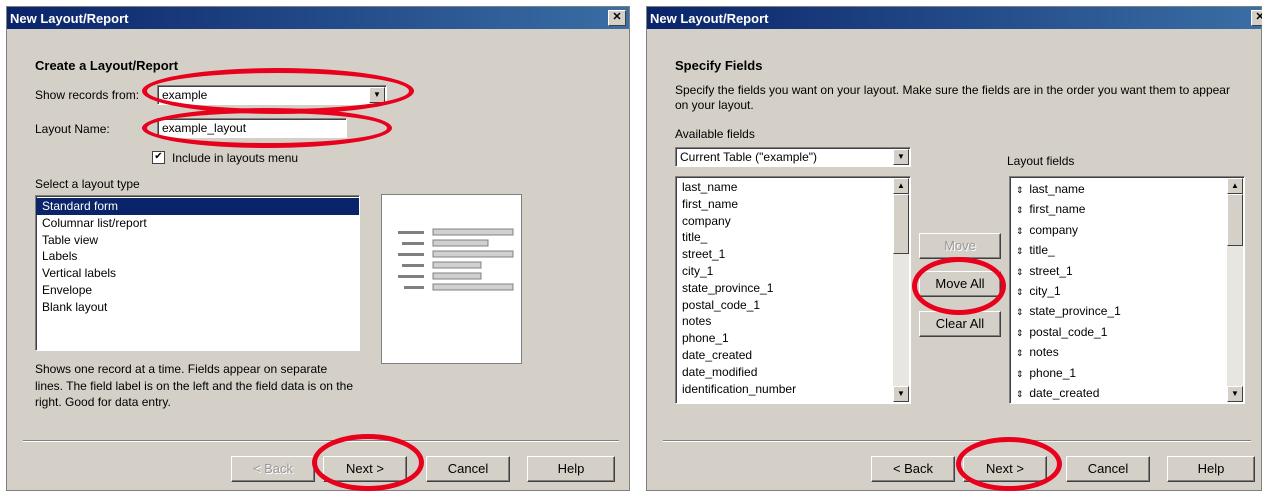 Image resolution: width=1262 pixels, height=491 pixels. What do you see at coordinates (793, 254) in the screenshot?
I see `list-item: street_1` at bounding box center [793, 254].